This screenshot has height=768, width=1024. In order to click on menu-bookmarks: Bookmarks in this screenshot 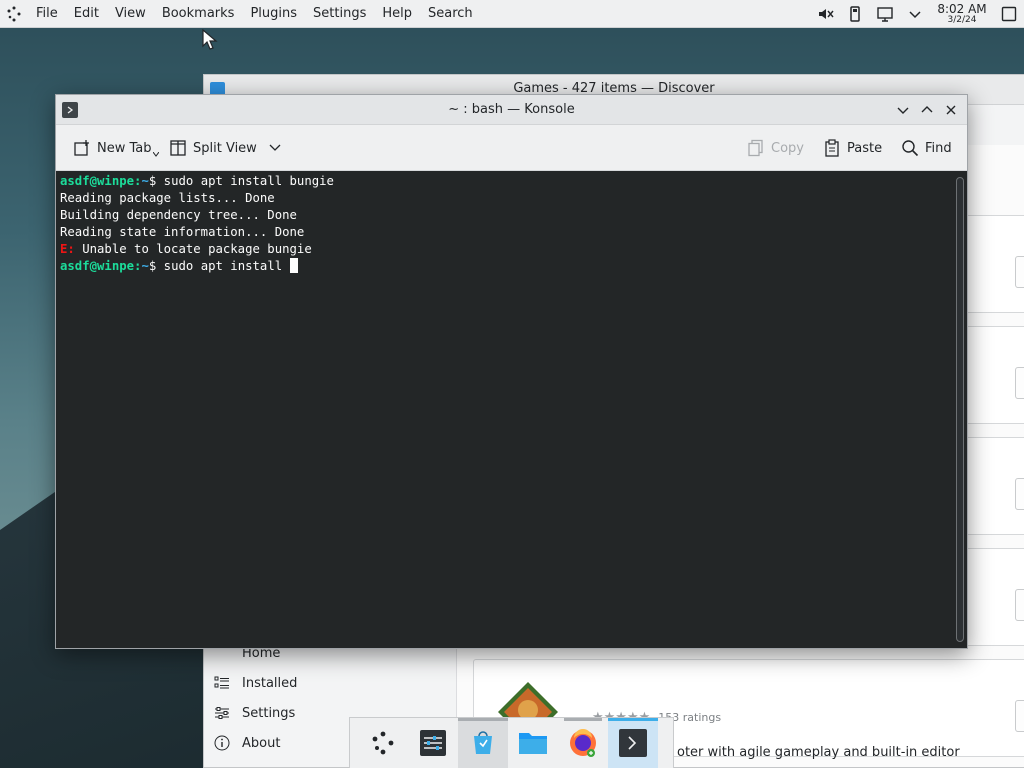, I will do `click(198, 14)`.